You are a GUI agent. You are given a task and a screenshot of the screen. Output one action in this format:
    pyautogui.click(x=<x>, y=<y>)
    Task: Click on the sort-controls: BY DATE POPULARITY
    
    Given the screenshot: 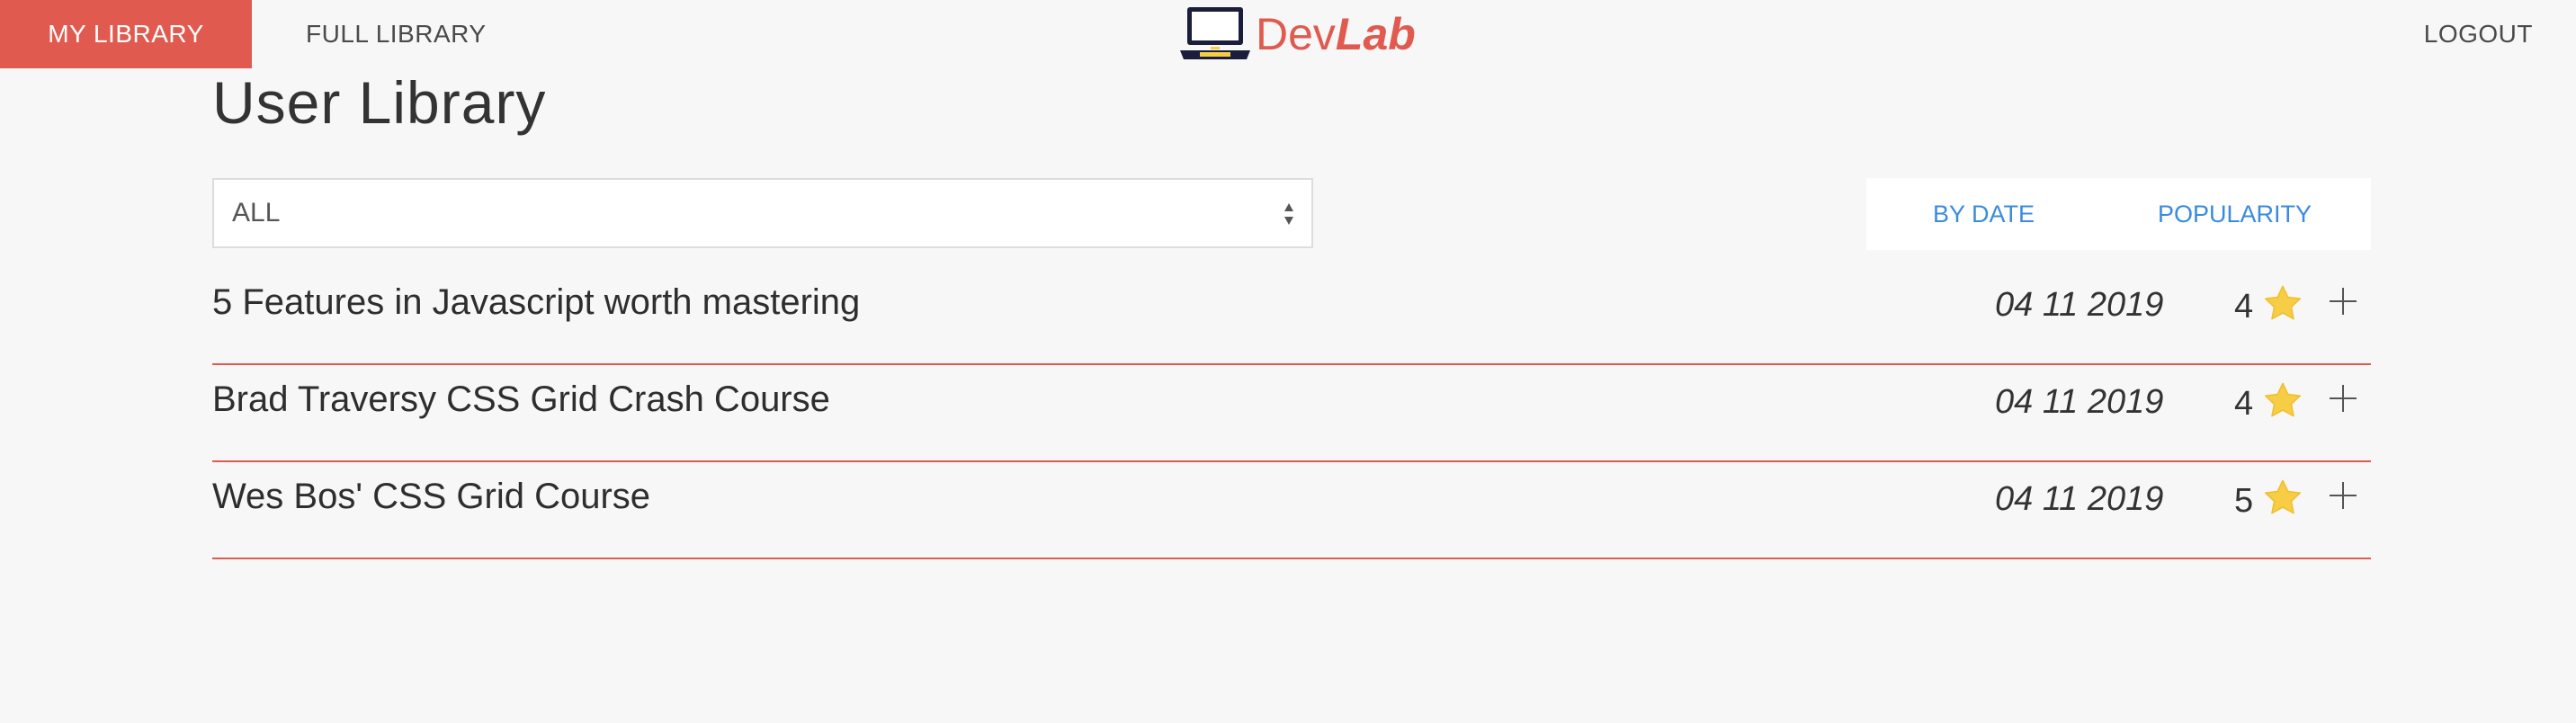 What is the action you would take?
    pyautogui.click(x=2118, y=214)
    